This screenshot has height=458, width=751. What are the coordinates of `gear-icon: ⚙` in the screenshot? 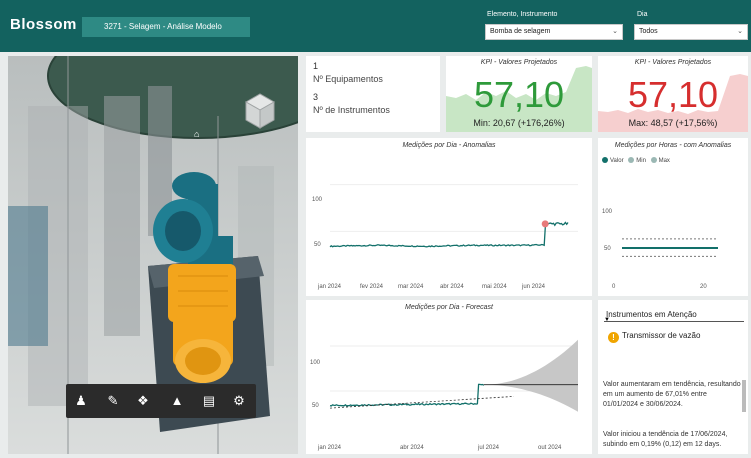 It's located at (239, 401).